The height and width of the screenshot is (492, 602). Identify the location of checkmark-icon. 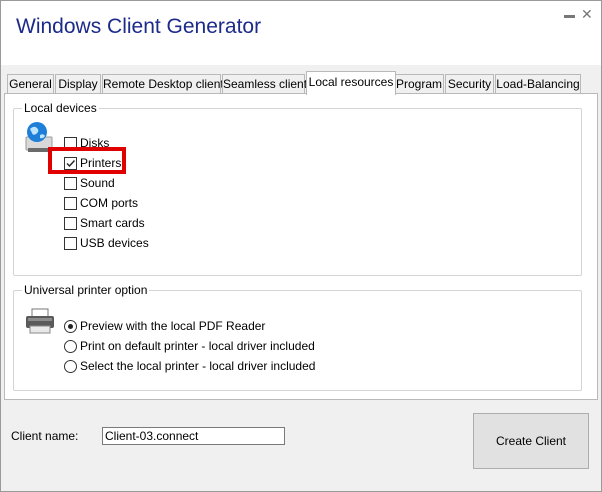
(71, 164).